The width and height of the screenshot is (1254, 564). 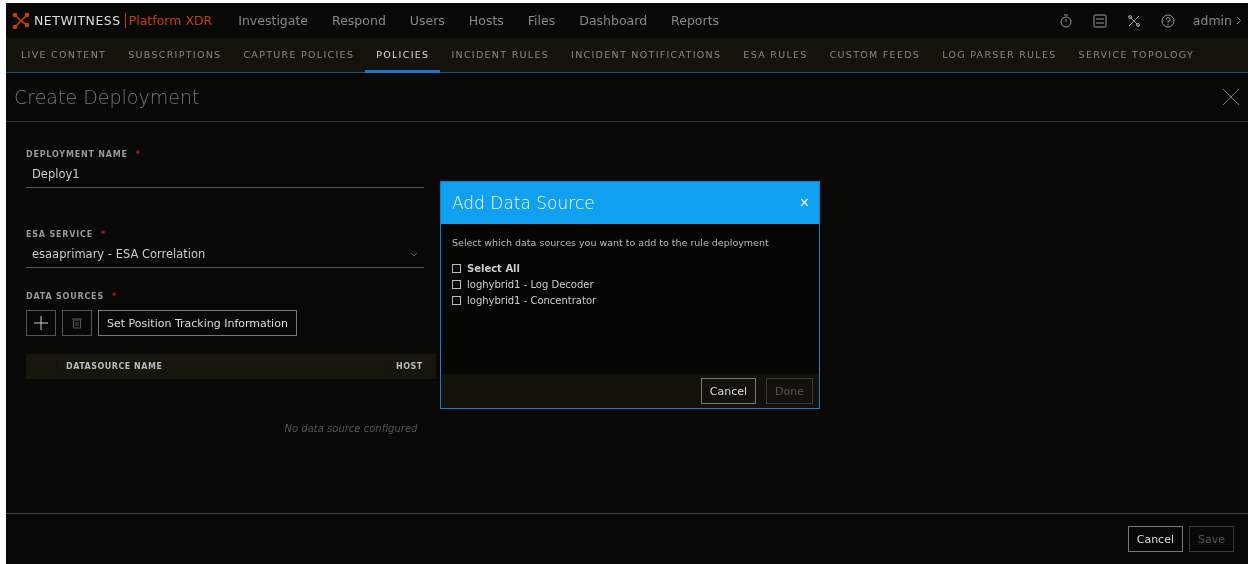 What do you see at coordinates (1212, 20) in the screenshot?
I see `user-menu: admin` at bounding box center [1212, 20].